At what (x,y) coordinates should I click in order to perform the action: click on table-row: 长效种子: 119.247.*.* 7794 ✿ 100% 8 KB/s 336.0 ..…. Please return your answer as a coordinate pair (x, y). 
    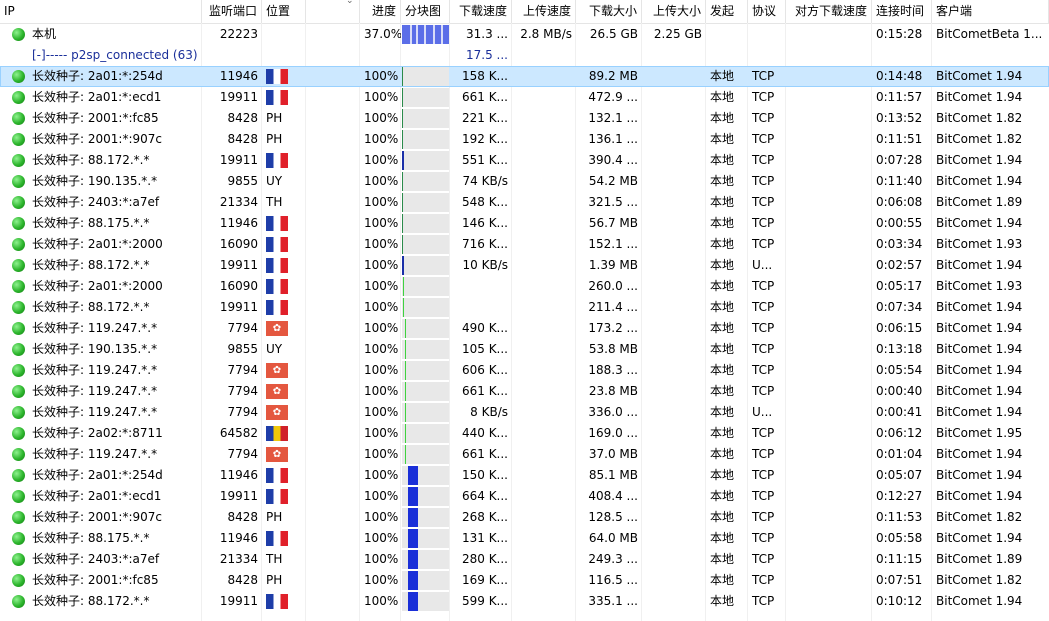
    Looking at the image, I should click on (524, 412).